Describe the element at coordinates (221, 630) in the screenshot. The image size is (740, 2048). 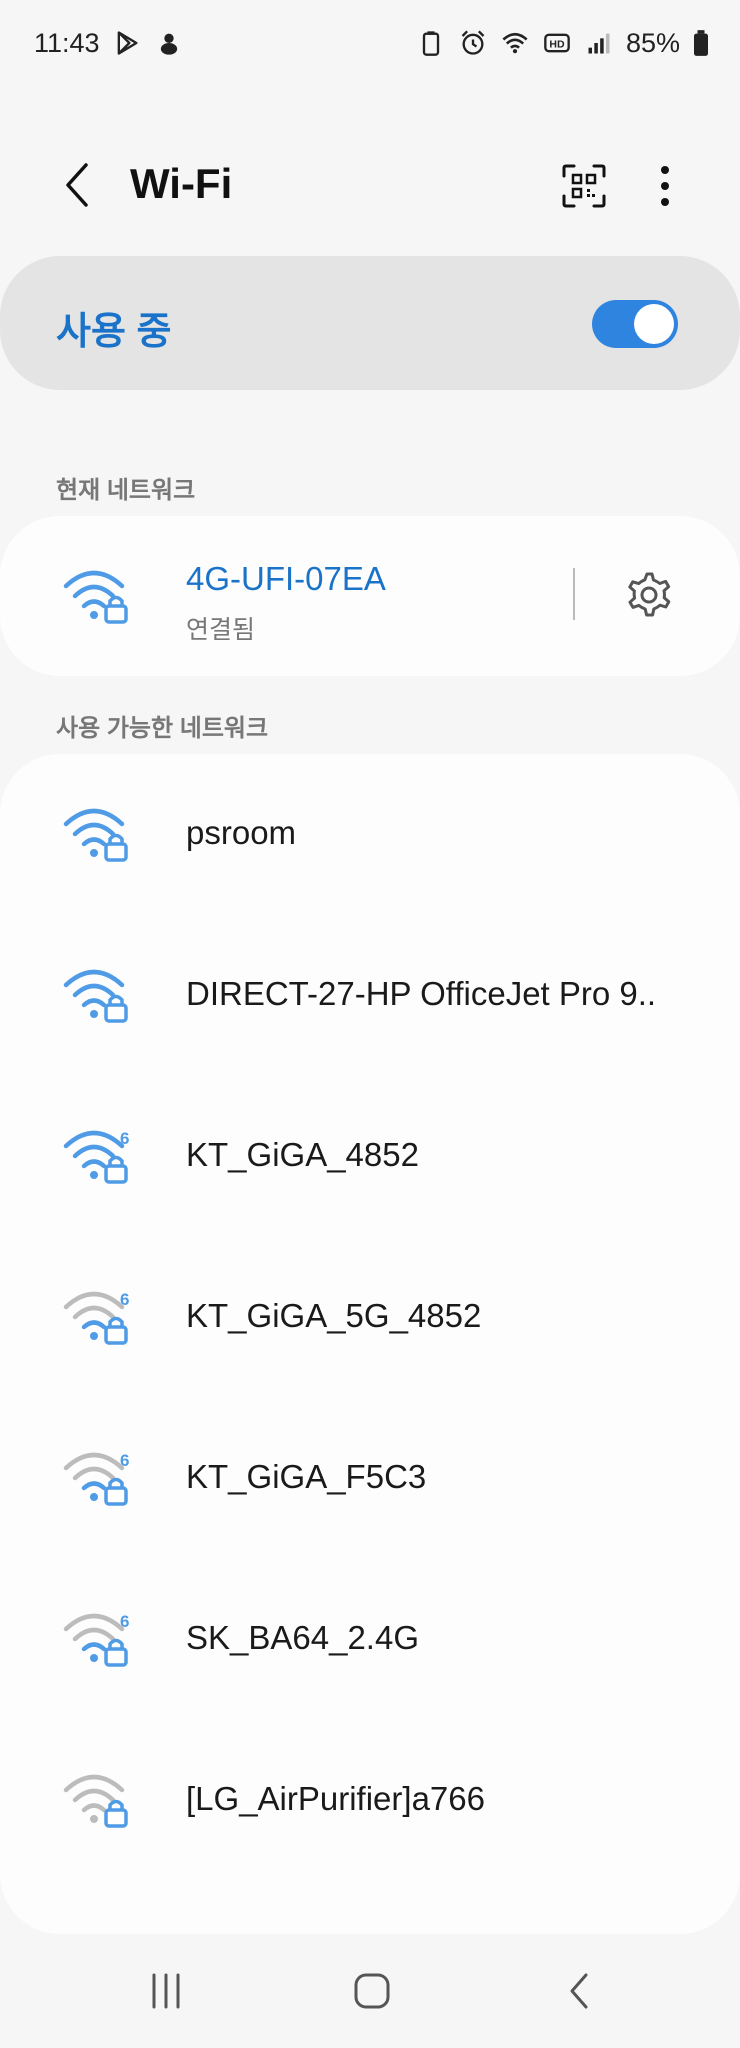
I see `current-network-status: 연결됨` at that location.